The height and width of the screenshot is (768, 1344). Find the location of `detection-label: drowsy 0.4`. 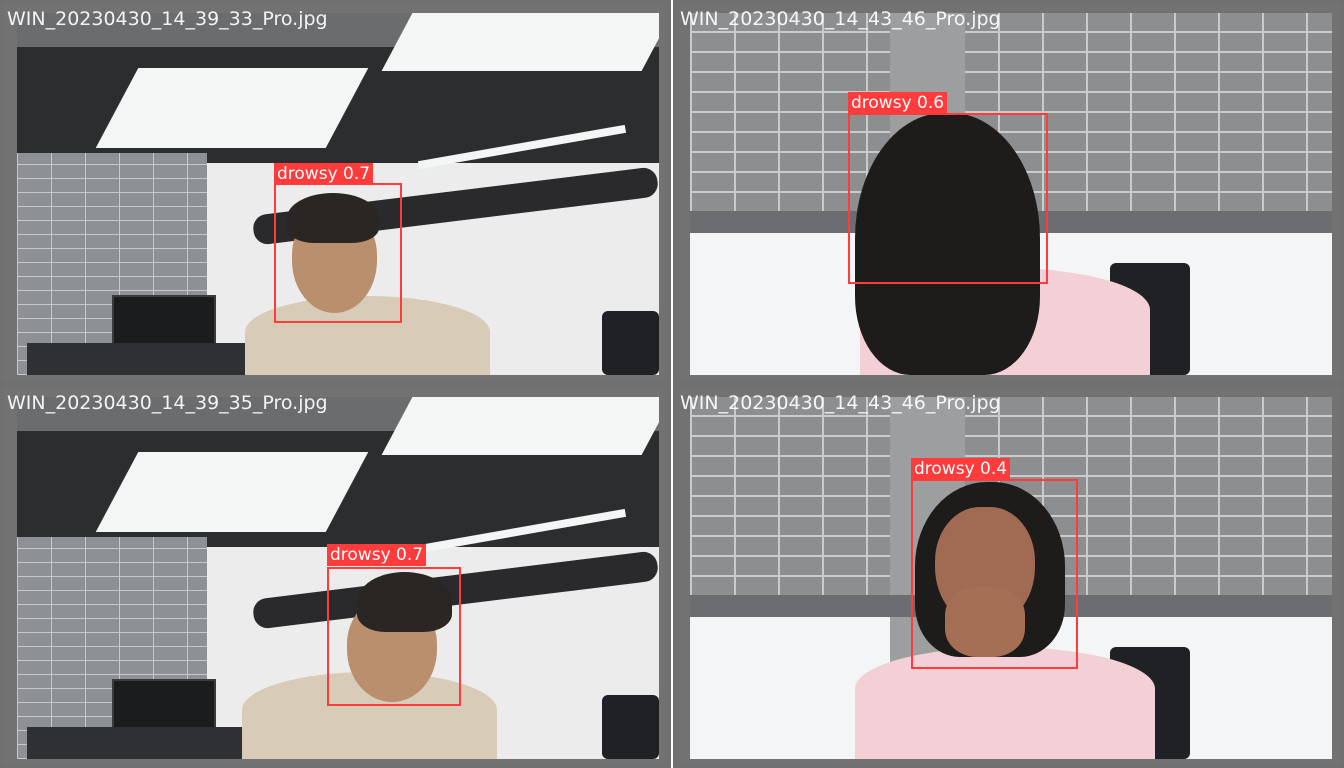

detection-label: drowsy 0.4 is located at coordinates (961, 469).